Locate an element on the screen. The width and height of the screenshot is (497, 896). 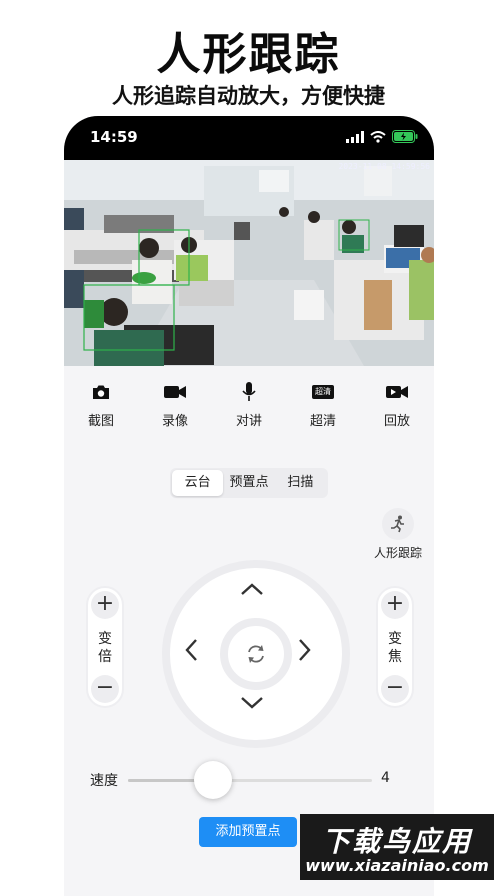
wifi-icon is located at coordinates (378, 136).